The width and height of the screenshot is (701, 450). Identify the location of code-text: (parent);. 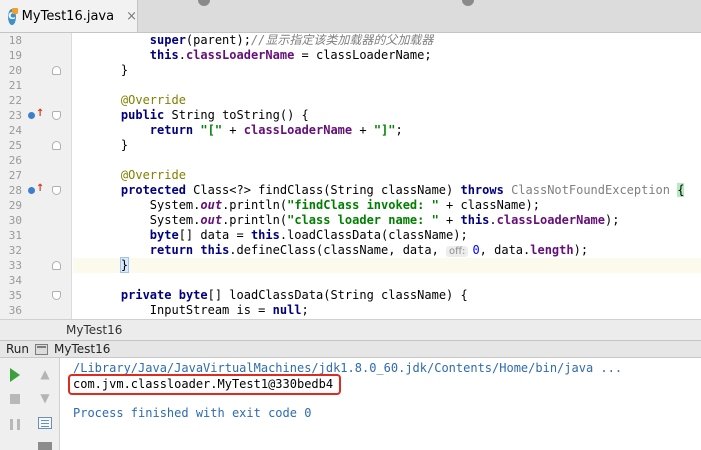
(218, 40).